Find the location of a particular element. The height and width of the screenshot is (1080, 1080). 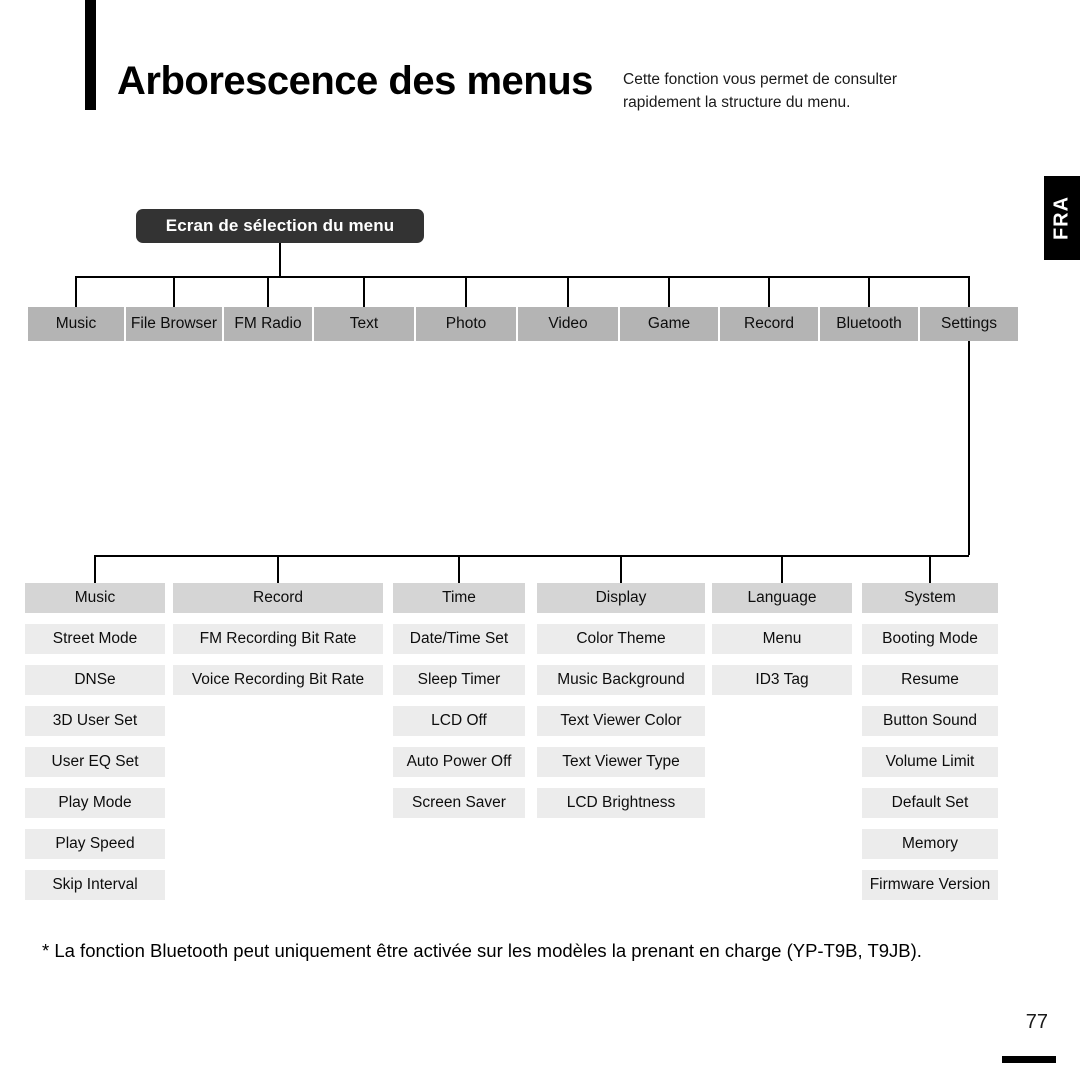

top-menu-node-file-browser: File Browser is located at coordinates (174, 324).